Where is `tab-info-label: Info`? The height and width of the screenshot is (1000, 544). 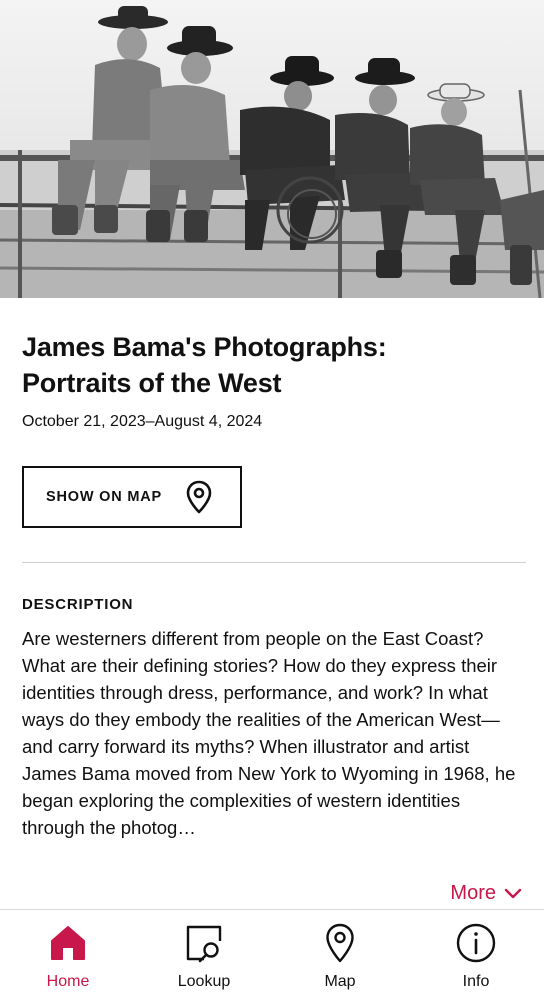 tab-info-label: Info is located at coordinates (476, 981).